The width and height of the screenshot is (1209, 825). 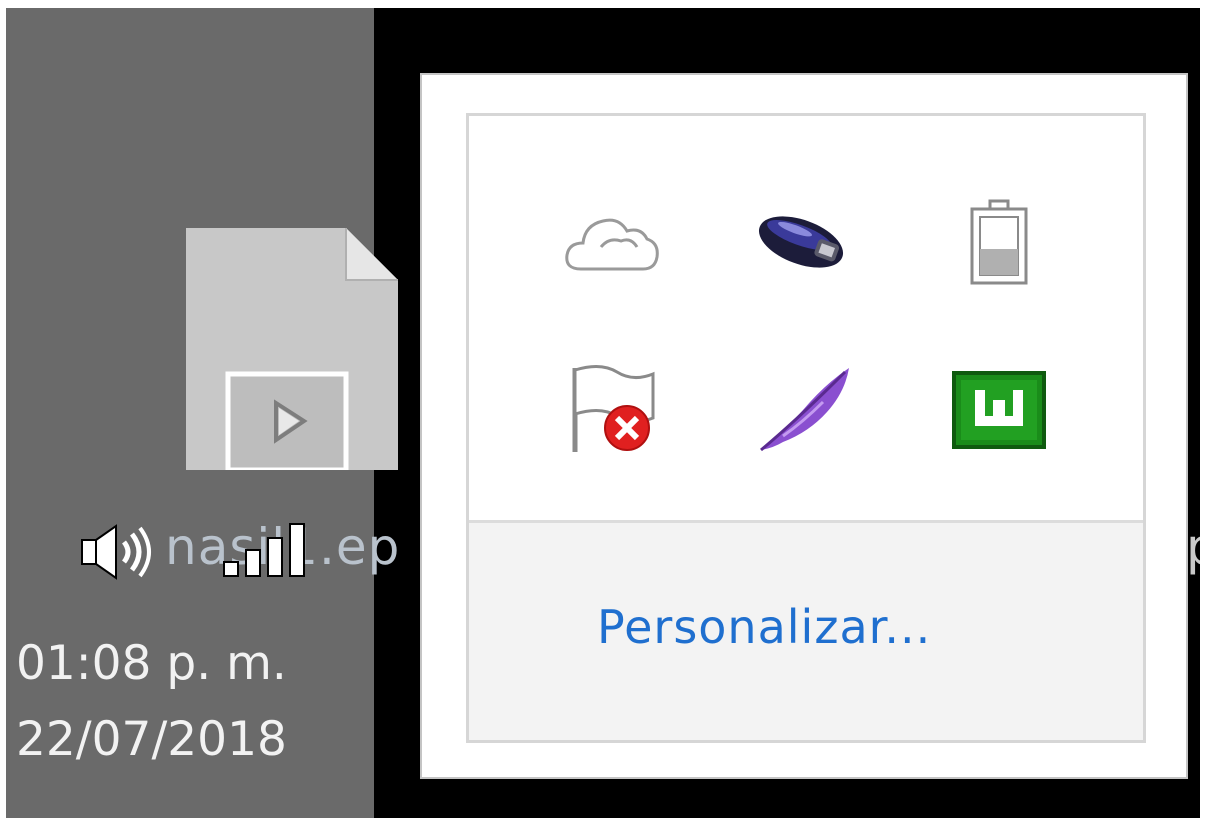 I want to click on clock-time: 01:08 p. m., so click(x=151, y=664).